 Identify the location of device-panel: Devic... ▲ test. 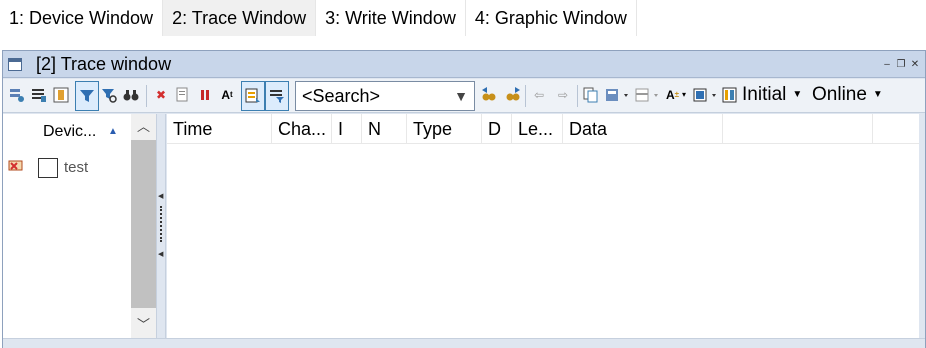
(67, 226).